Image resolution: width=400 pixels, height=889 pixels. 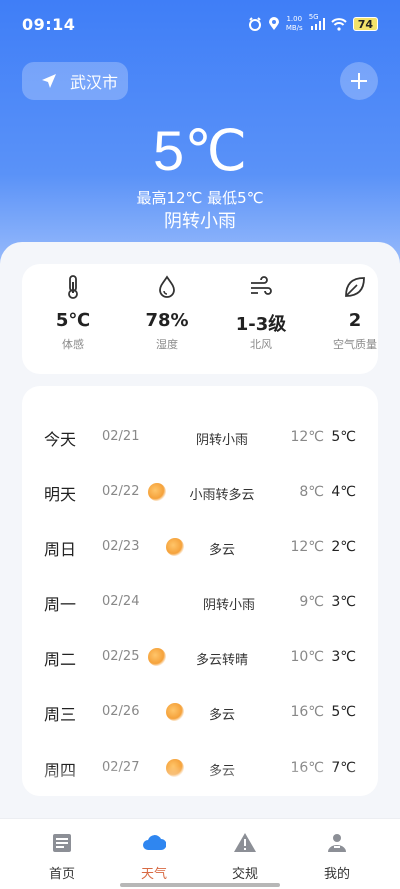 I want to click on metric-value: 1-3级, so click(x=261, y=324).